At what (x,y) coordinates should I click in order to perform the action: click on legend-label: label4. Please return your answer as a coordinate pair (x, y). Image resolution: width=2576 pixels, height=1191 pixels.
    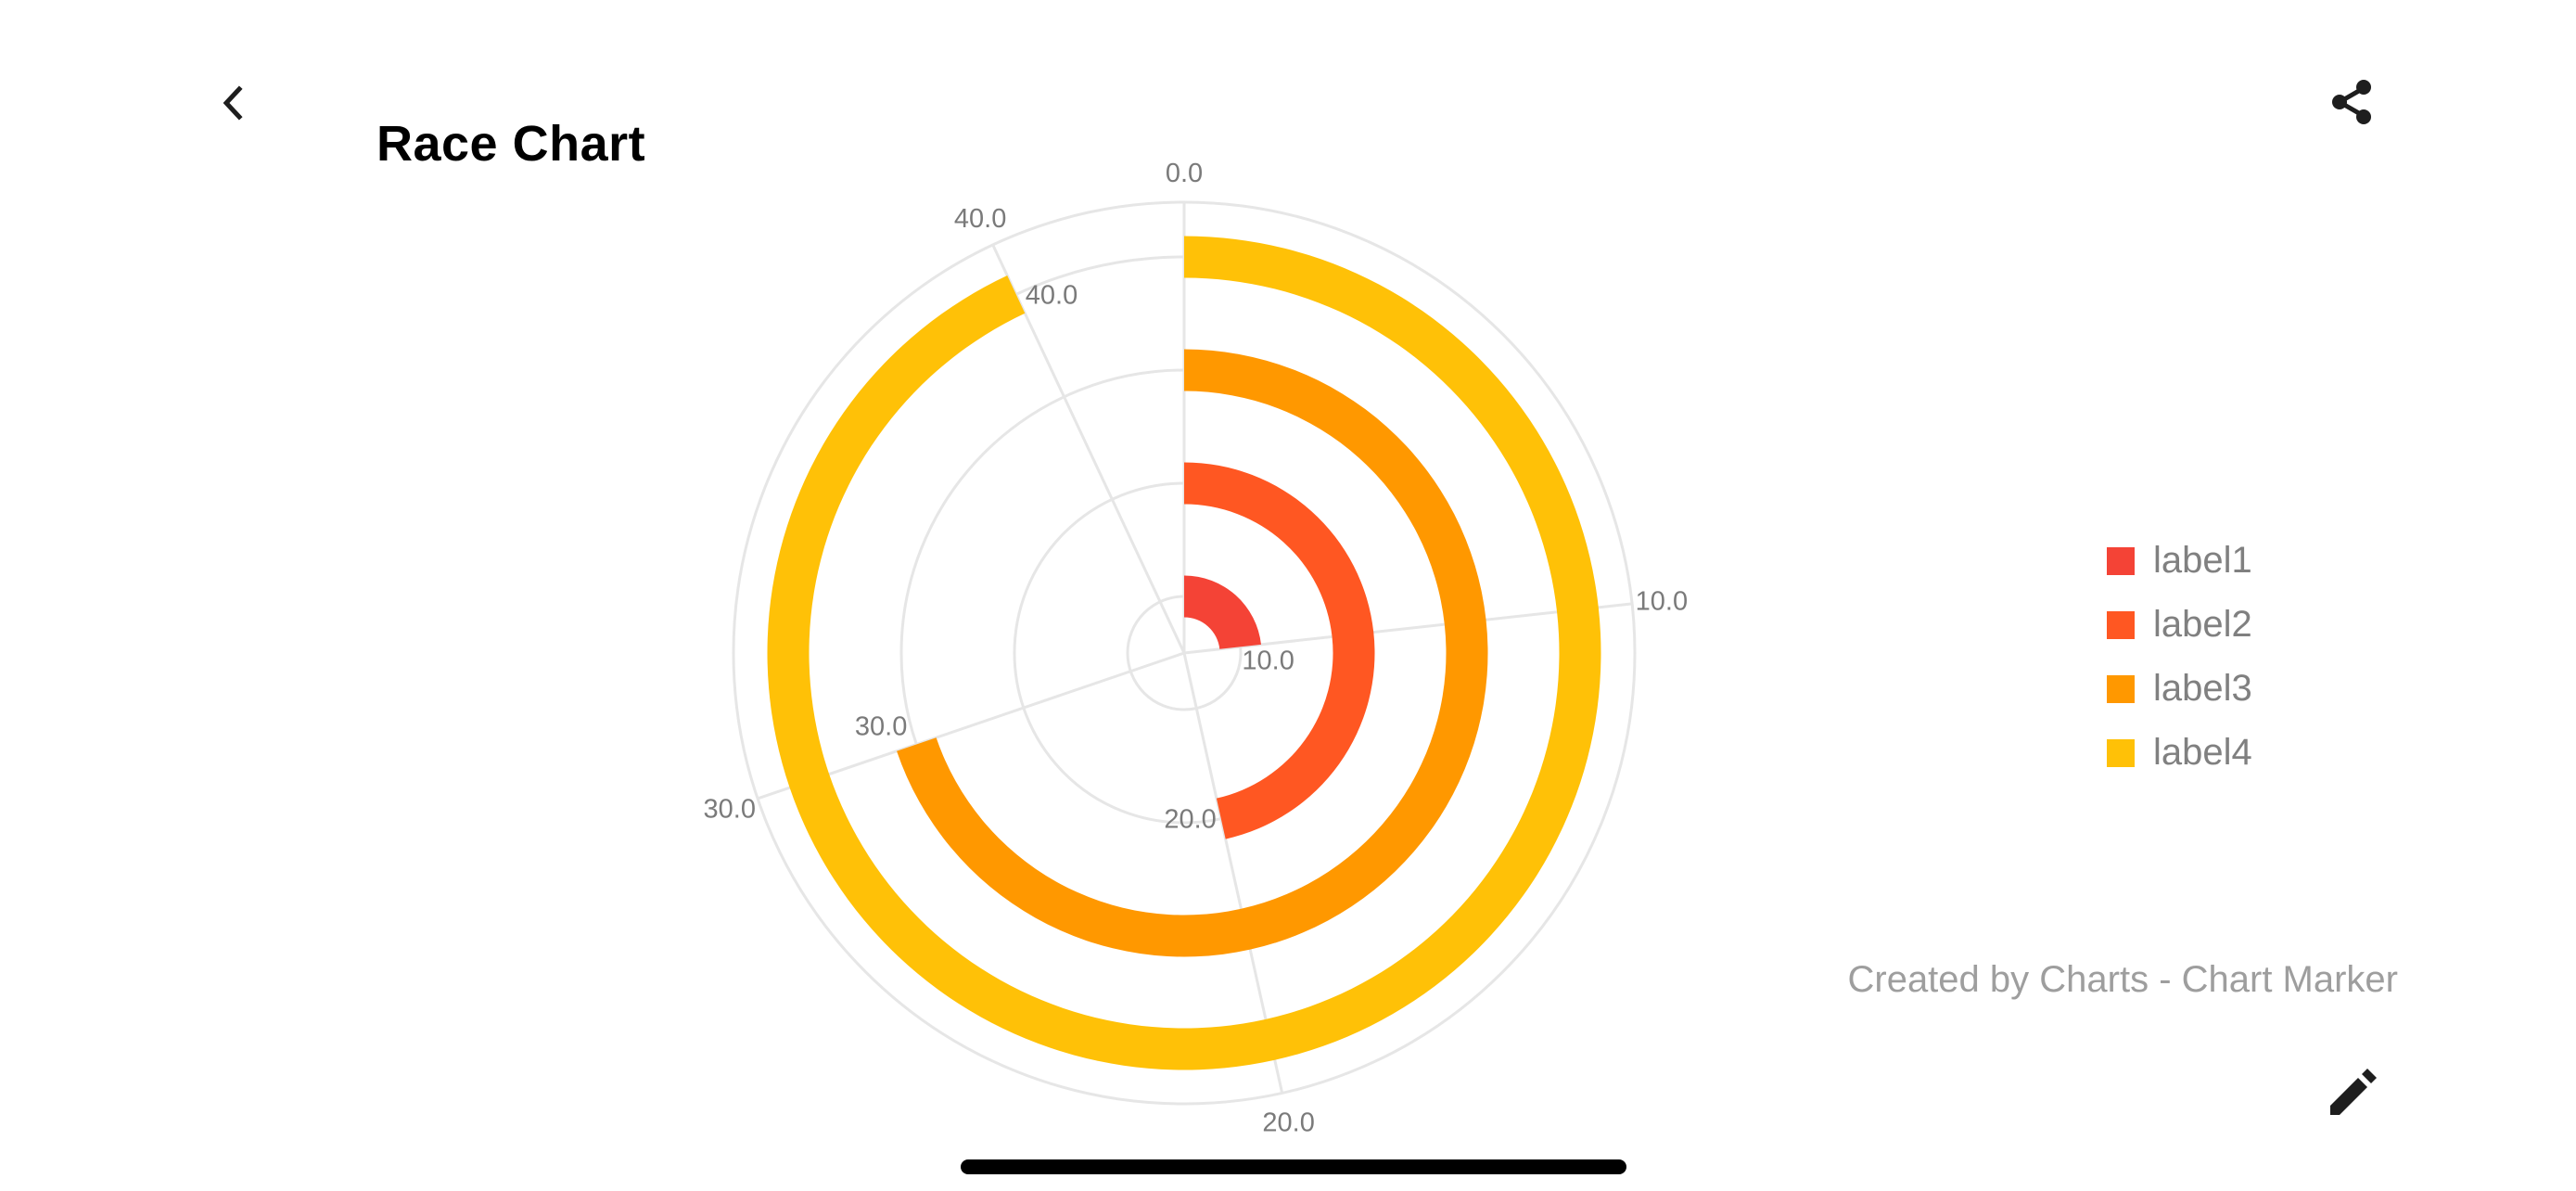
    Looking at the image, I should click on (2203, 752).